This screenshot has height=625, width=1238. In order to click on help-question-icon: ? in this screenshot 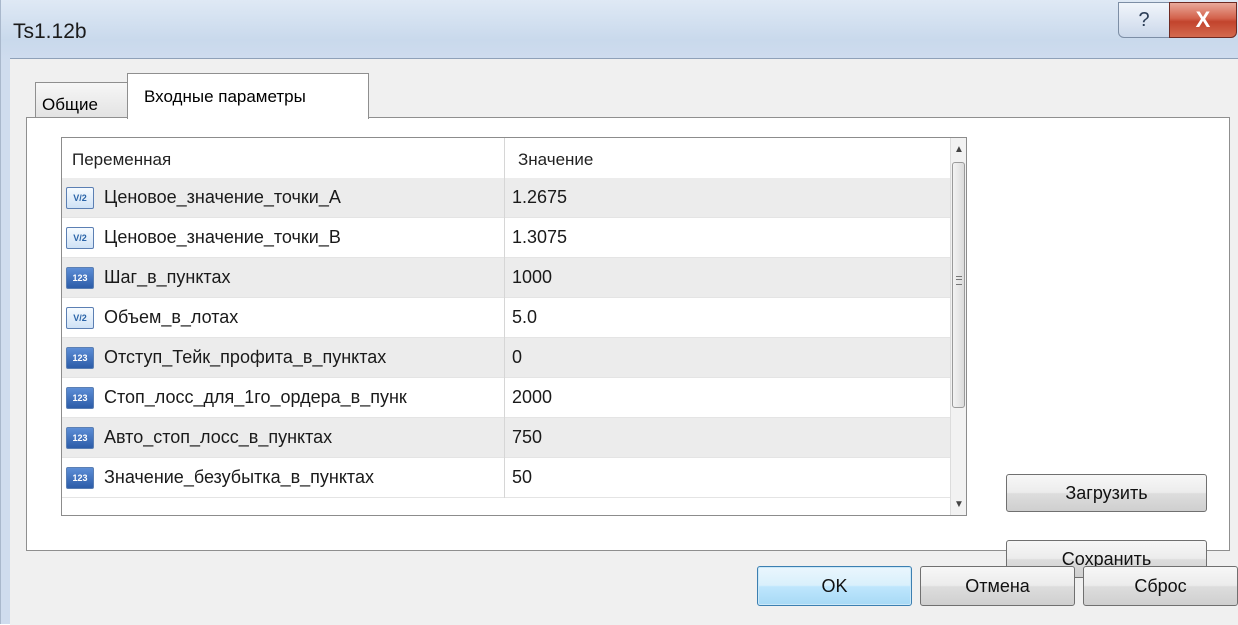, I will do `click(1144, 19)`.